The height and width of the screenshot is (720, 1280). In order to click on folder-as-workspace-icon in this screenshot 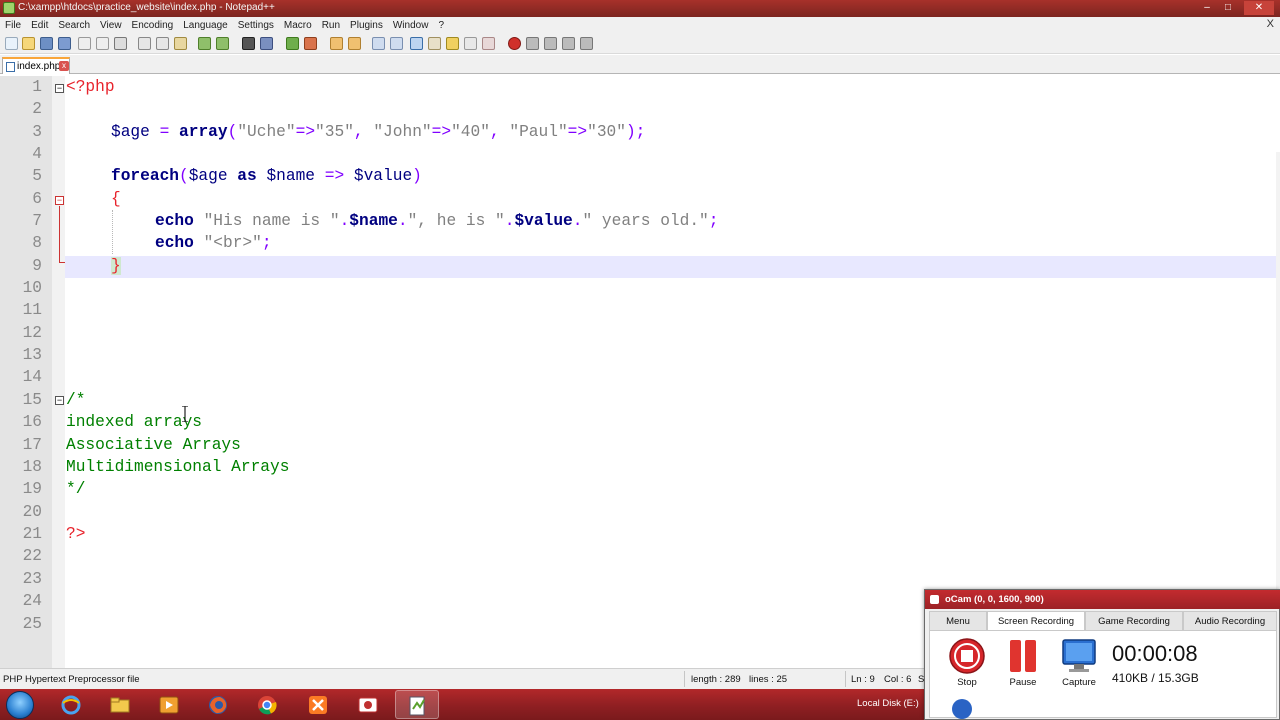, I will do `click(470, 43)`.